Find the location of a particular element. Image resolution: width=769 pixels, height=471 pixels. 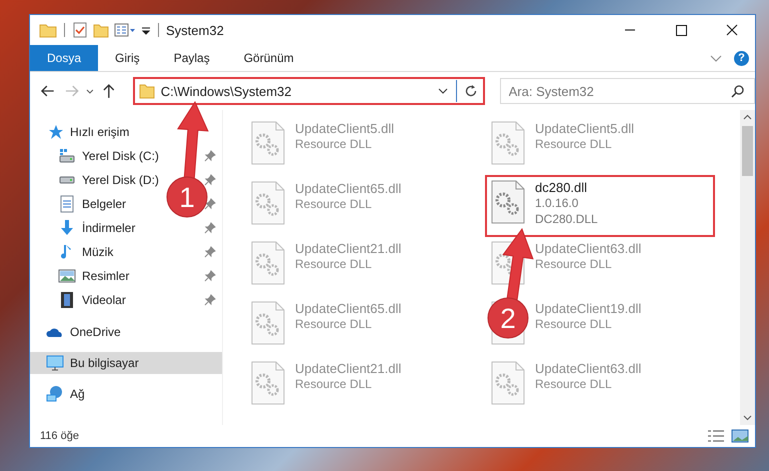

large-icons-view-icon is located at coordinates (740, 436).